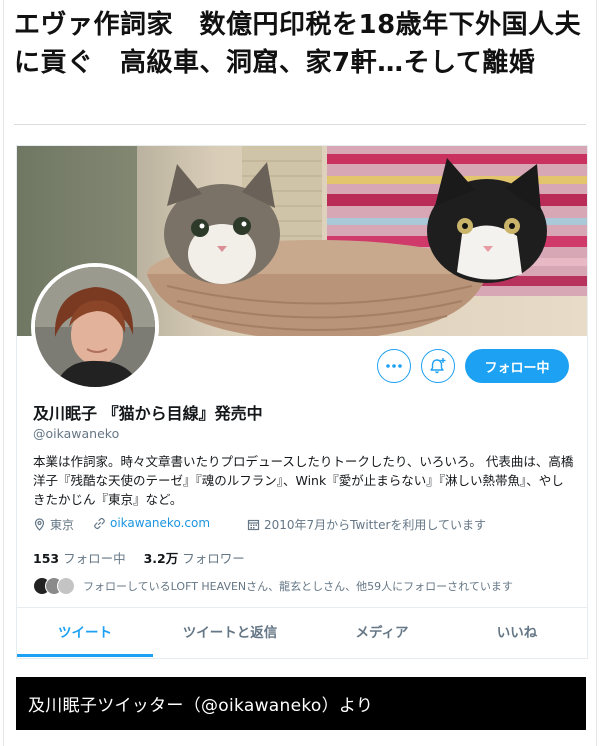  What do you see at coordinates (85, 632) in the screenshot?
I see `tab-tweets: ツイート` at bounding box center [85, 632].